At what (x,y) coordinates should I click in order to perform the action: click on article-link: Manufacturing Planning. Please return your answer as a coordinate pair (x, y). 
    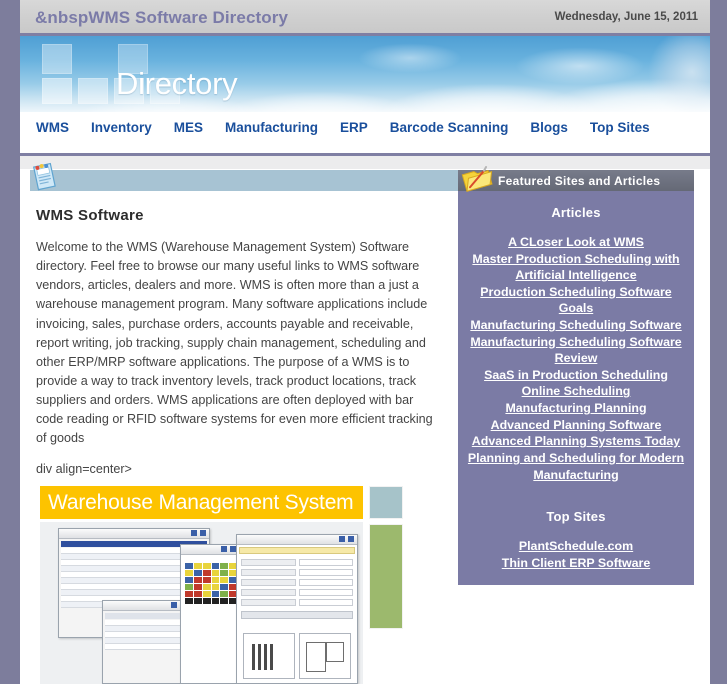
    Looking at the image, I should click on (576, 408).